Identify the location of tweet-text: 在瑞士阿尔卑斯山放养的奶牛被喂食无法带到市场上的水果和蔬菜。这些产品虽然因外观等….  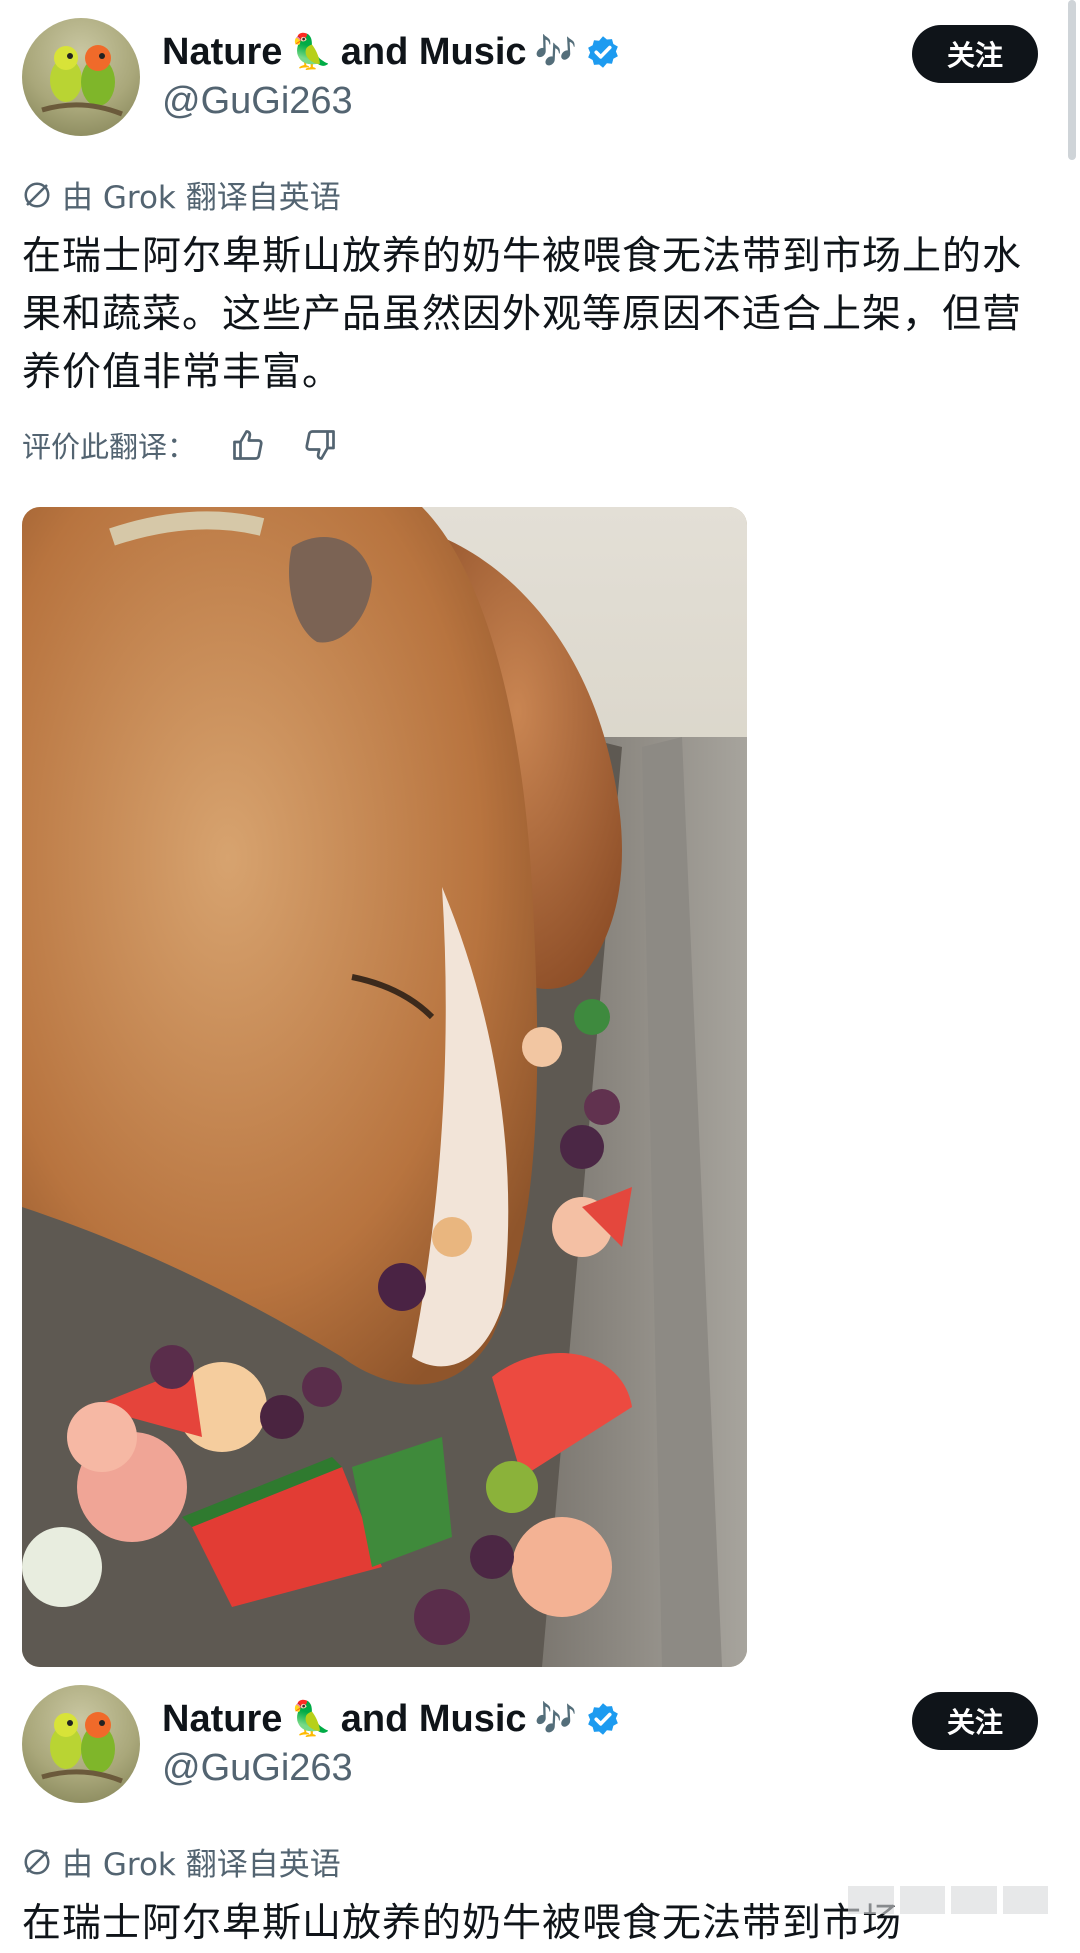
(522, 314).